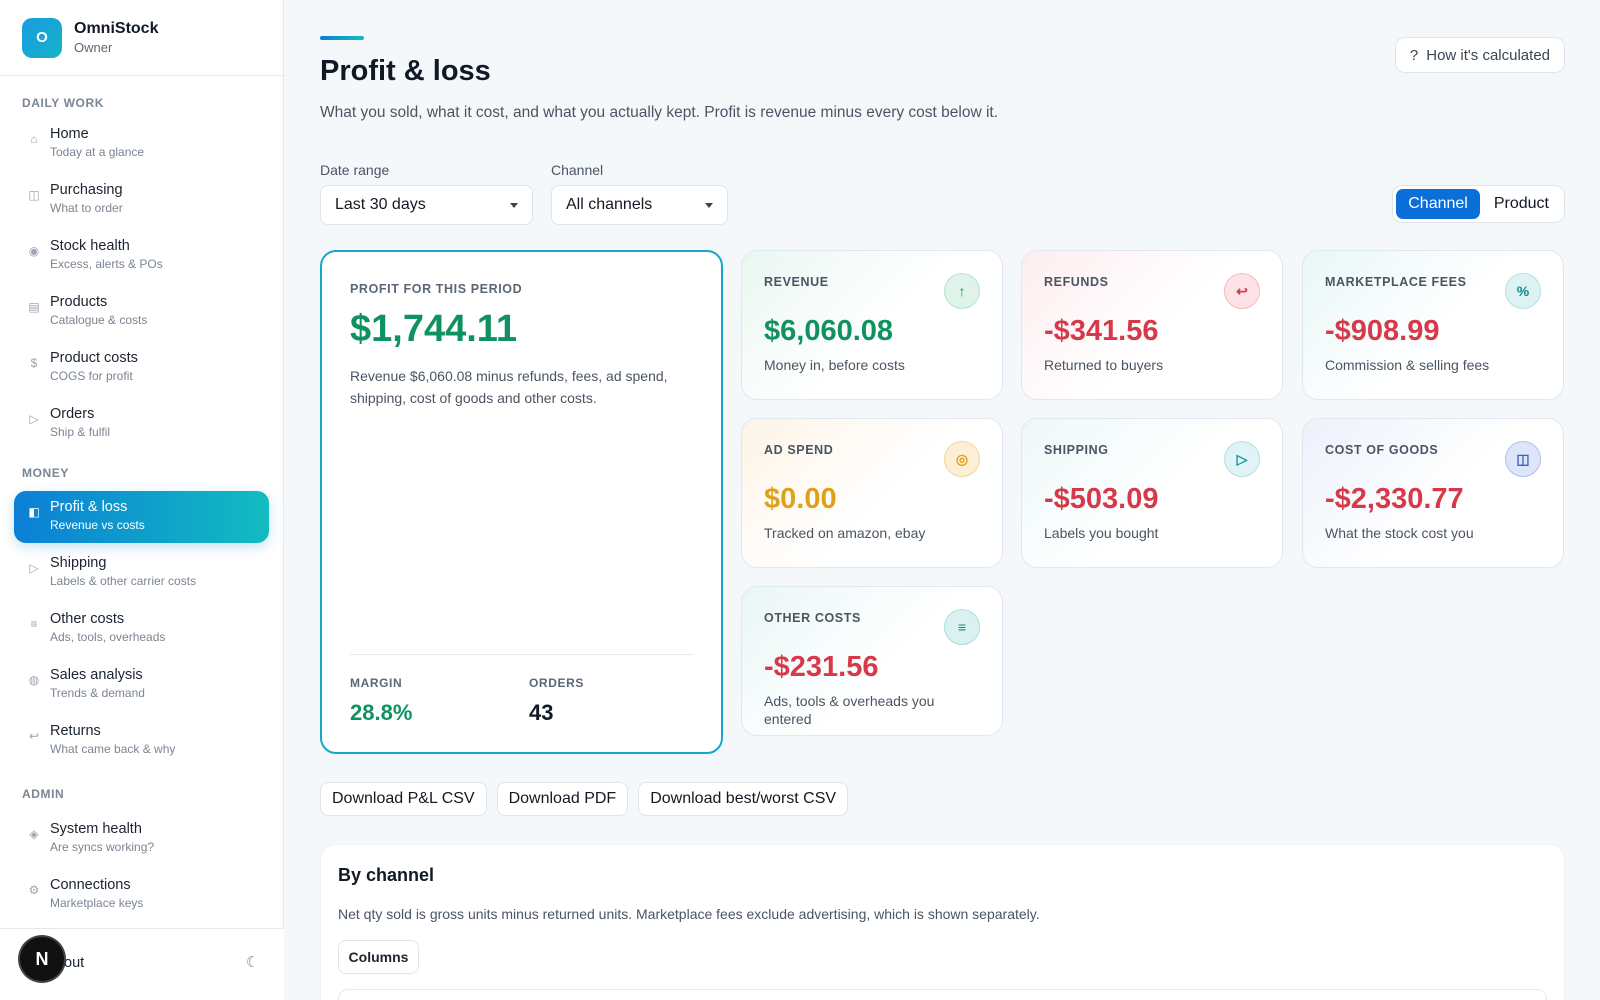  I want to click on metric-value: $6,060.08, so click(829, 331).